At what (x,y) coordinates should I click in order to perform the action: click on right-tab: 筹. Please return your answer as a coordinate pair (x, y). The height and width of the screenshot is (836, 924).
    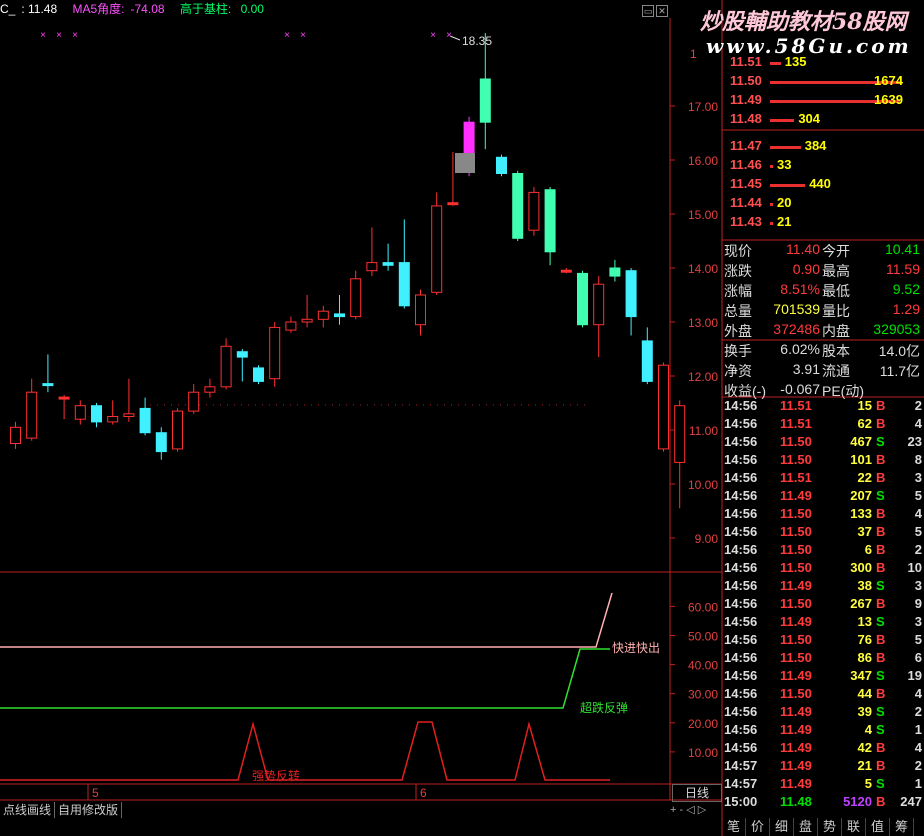
    Looking at the image, I should click on (902, 827).